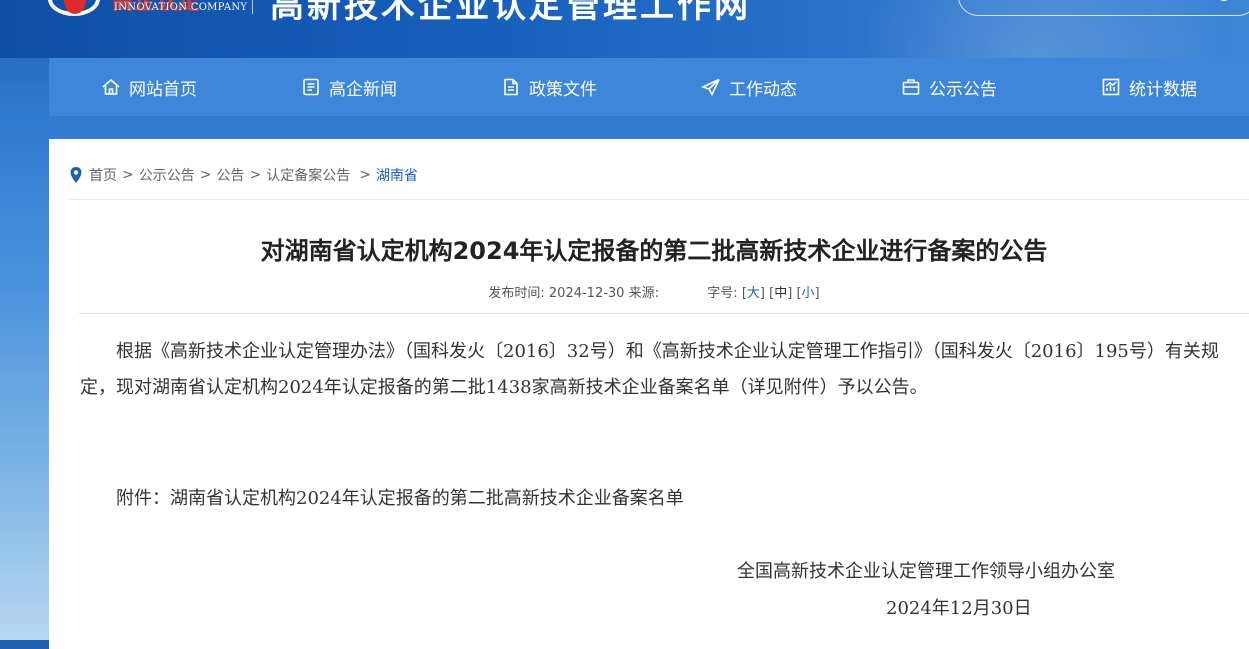  Describe the element at coordinates (103, 175) in the screenshot. I see `breadcrumb-home: 首页` at that location.